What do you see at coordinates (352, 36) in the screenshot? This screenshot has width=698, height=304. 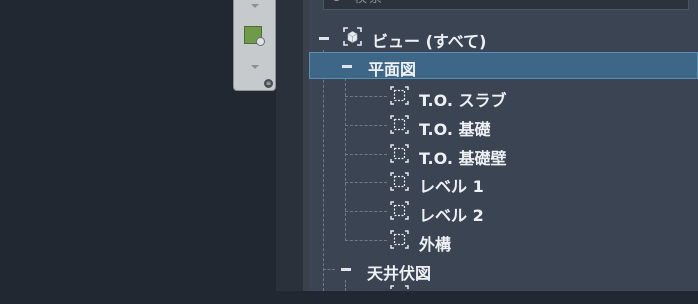 I see `cube-view-icon` at bounding box center [352, 36].